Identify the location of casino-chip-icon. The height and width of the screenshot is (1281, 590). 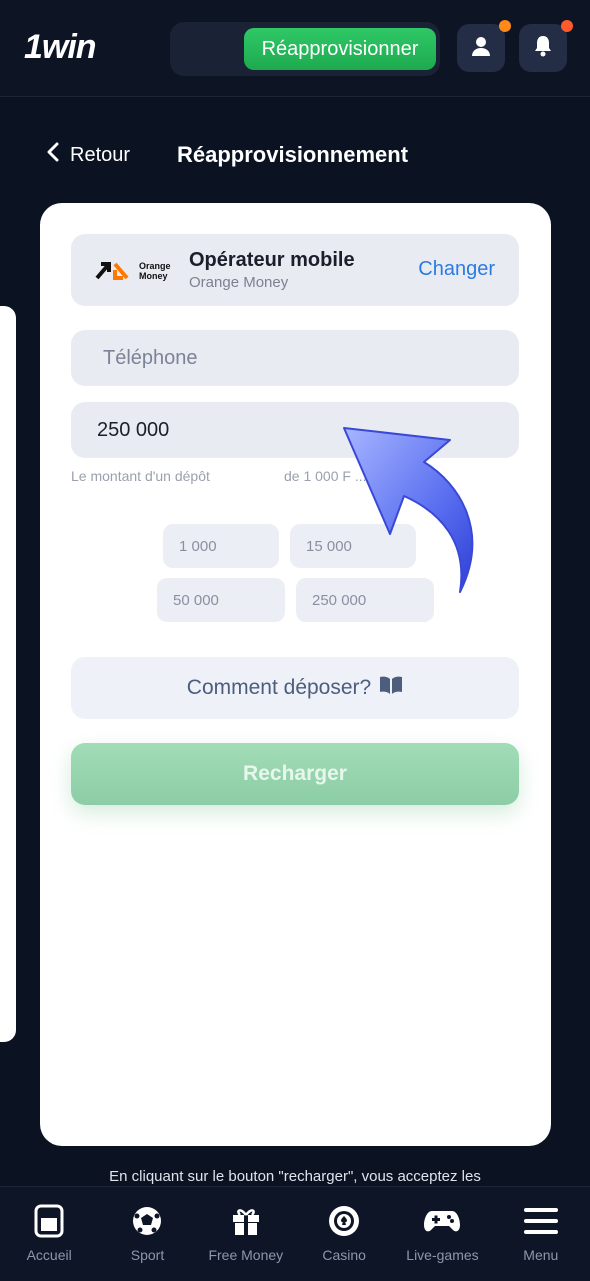
(344, 1221).